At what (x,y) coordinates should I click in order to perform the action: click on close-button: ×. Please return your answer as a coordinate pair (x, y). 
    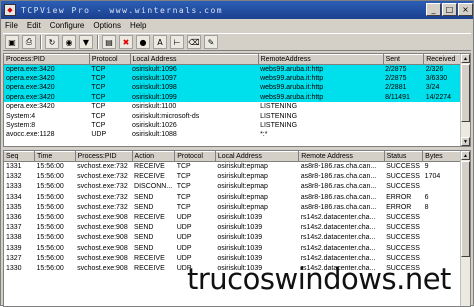
    Looking at the image, I should click on (465, 9).